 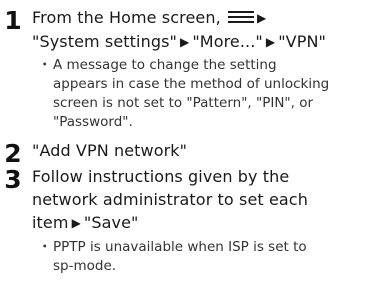 What do you see at coordinates (165, 65) in the screenshot?
I see `note-line: A message to change the setting` at bounding box center [165, 65].